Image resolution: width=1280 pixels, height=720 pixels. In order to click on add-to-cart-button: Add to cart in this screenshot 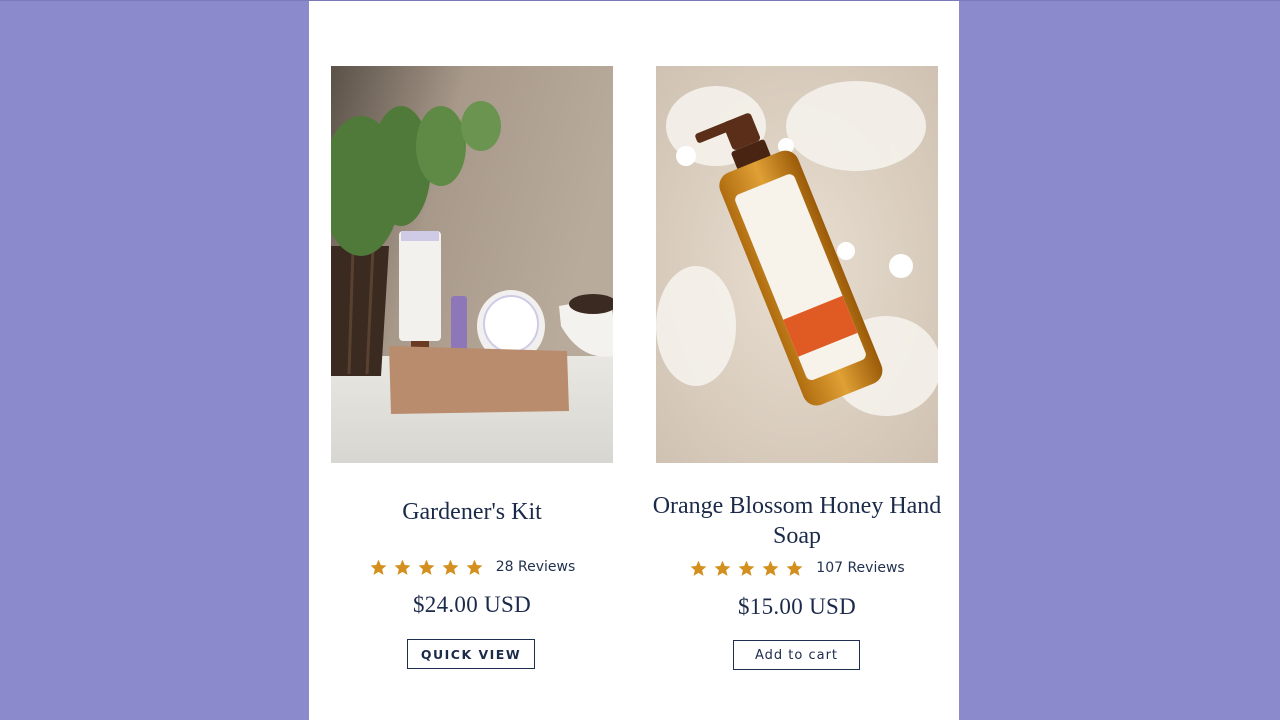, I will do `click(796, 655)`.